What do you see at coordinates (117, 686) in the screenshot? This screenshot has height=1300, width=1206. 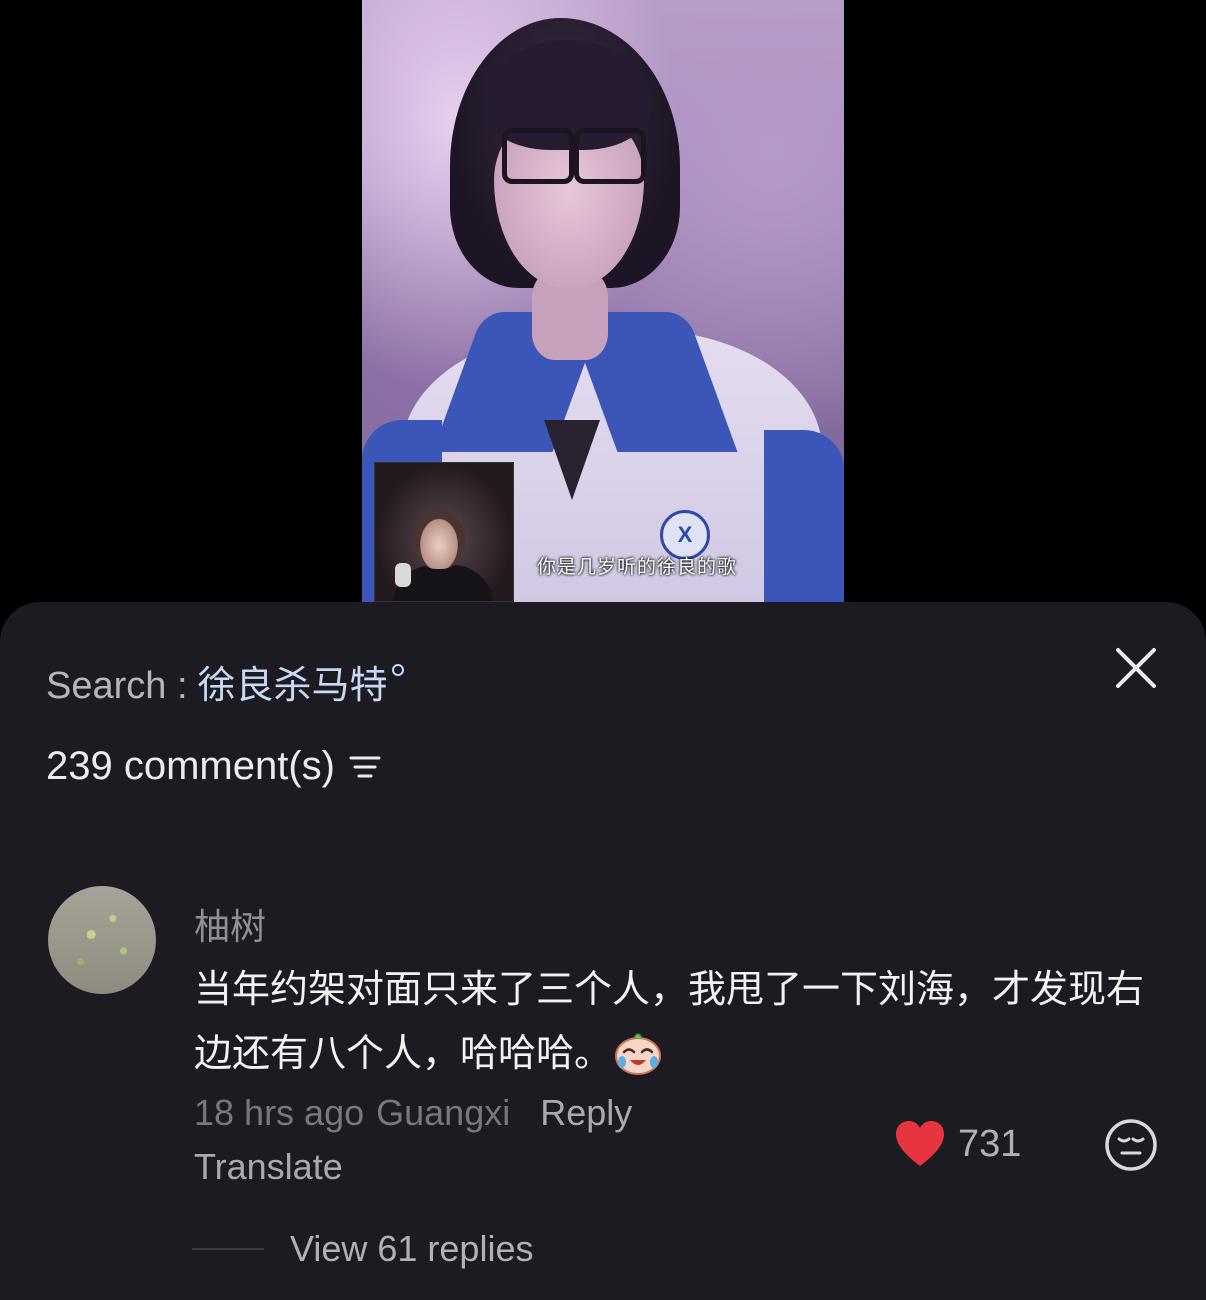 I see `search-prefix: Search :` at bounding box center [117, 686].